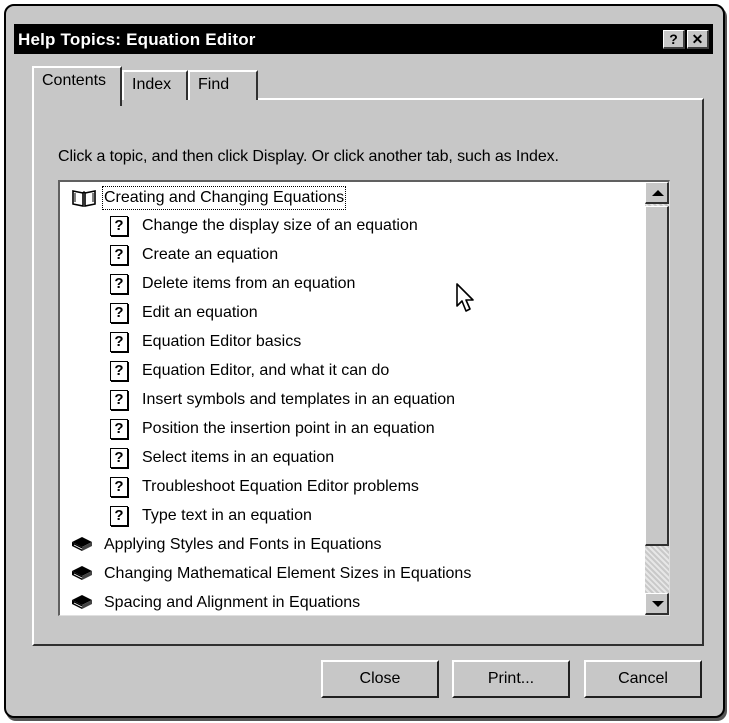 This screenshot has width=729, height=723. What do you see at coordinates (249, 283) in the screenshot?
I see `topic-label: Delete items from an equation` at bounding box center [249, 283].